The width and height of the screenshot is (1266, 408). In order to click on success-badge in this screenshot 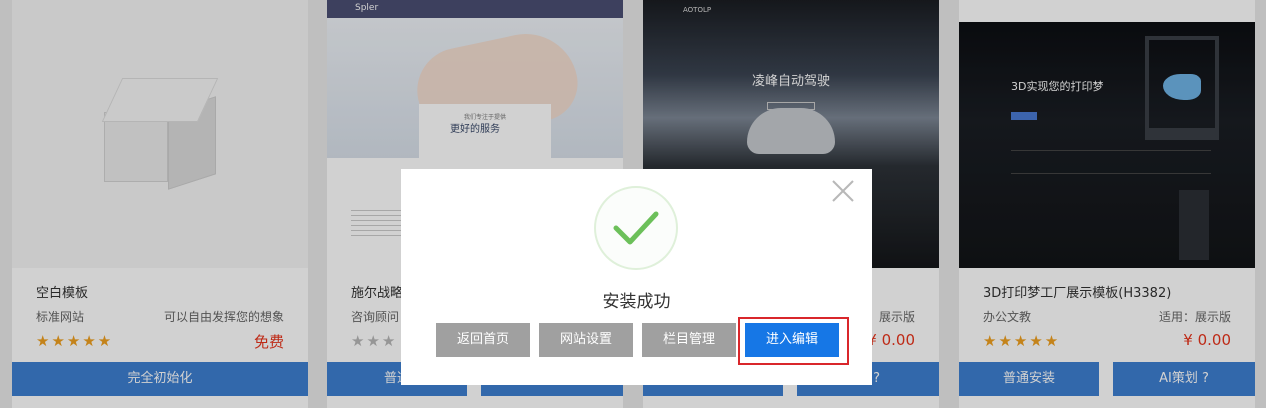, I will do `click(636, 228)`.